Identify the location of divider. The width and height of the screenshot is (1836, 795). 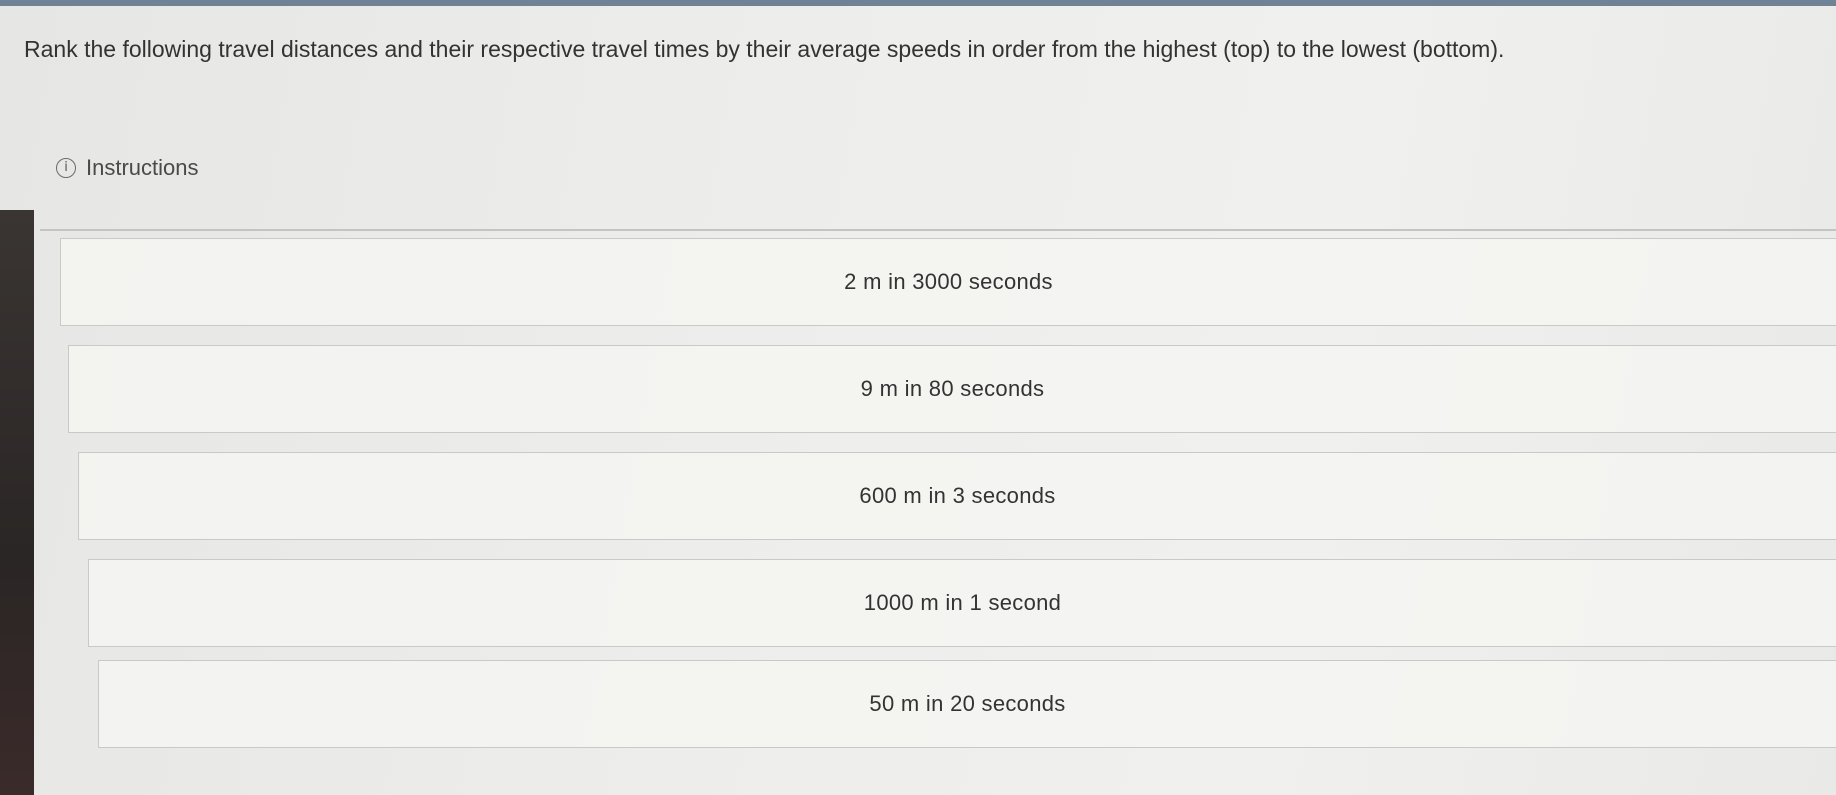
(938, 230).